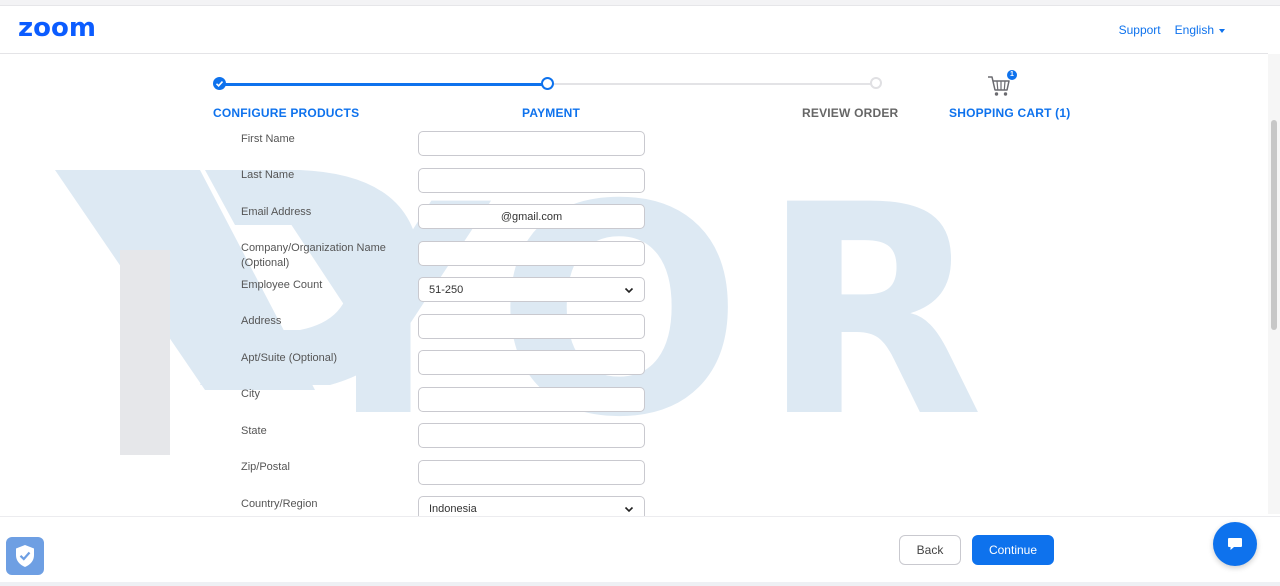  I want to click on continue-button: Continue, so click(1013, 550).